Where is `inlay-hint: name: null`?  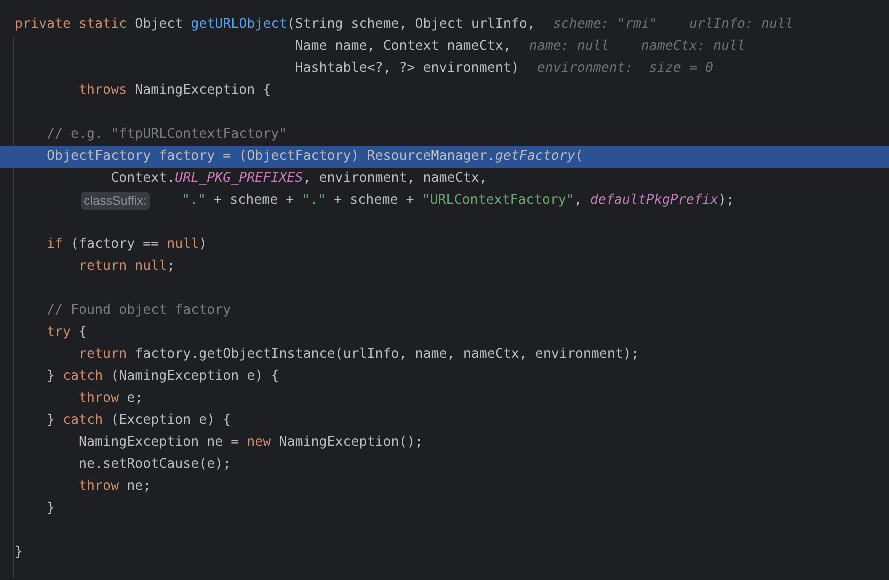 inlay-hint: name: null is located at coordinates (569, 47).